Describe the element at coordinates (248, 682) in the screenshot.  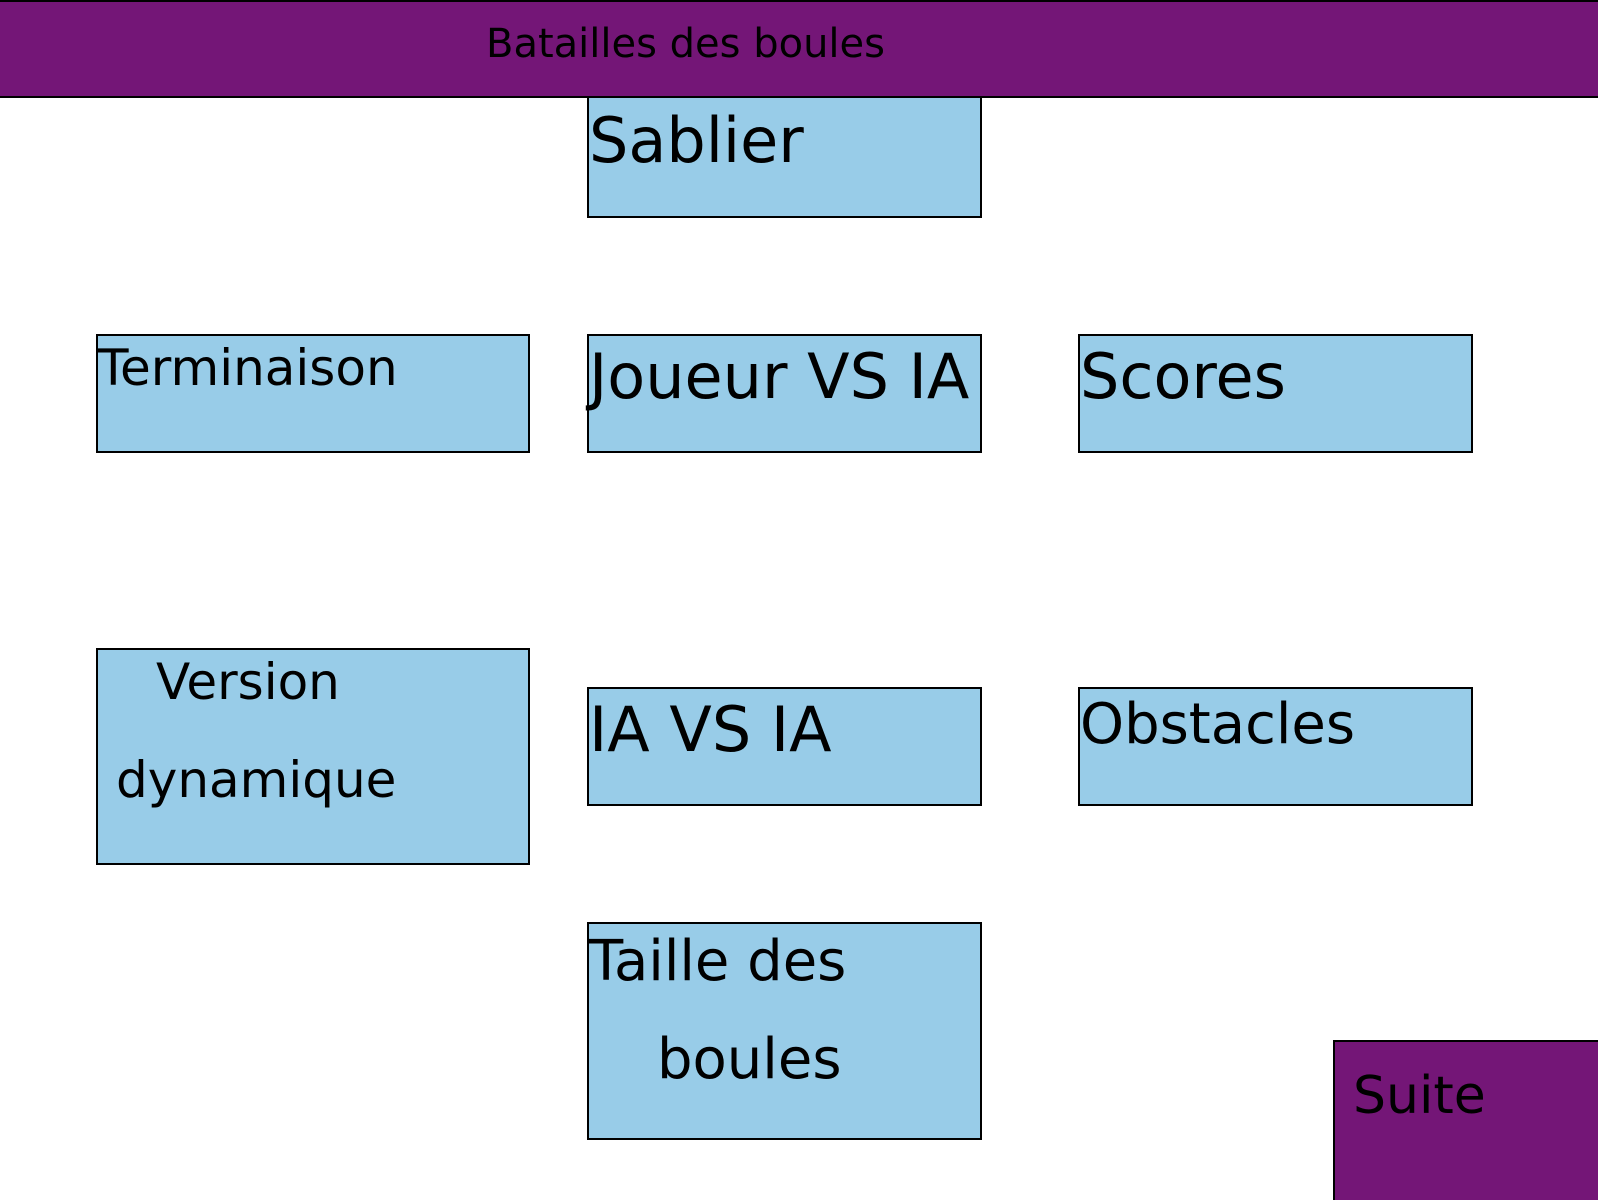
I see `version-label-line1: Version` at that location.